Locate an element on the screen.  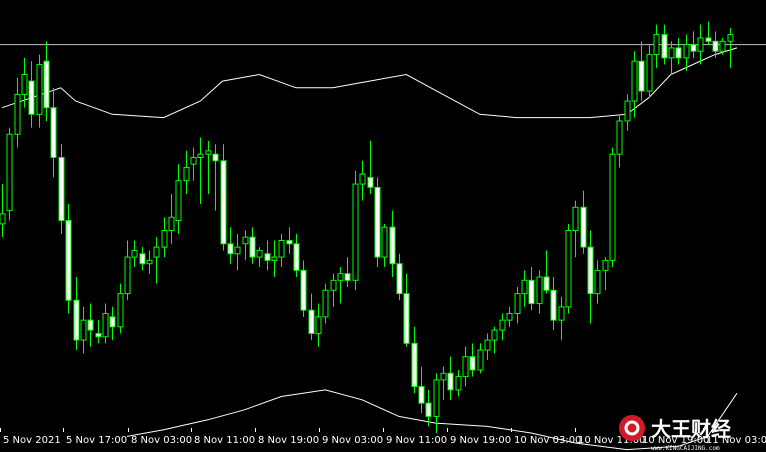
x-tick-label: 10 Nov 03:00 is located at coordinates (547, 440).